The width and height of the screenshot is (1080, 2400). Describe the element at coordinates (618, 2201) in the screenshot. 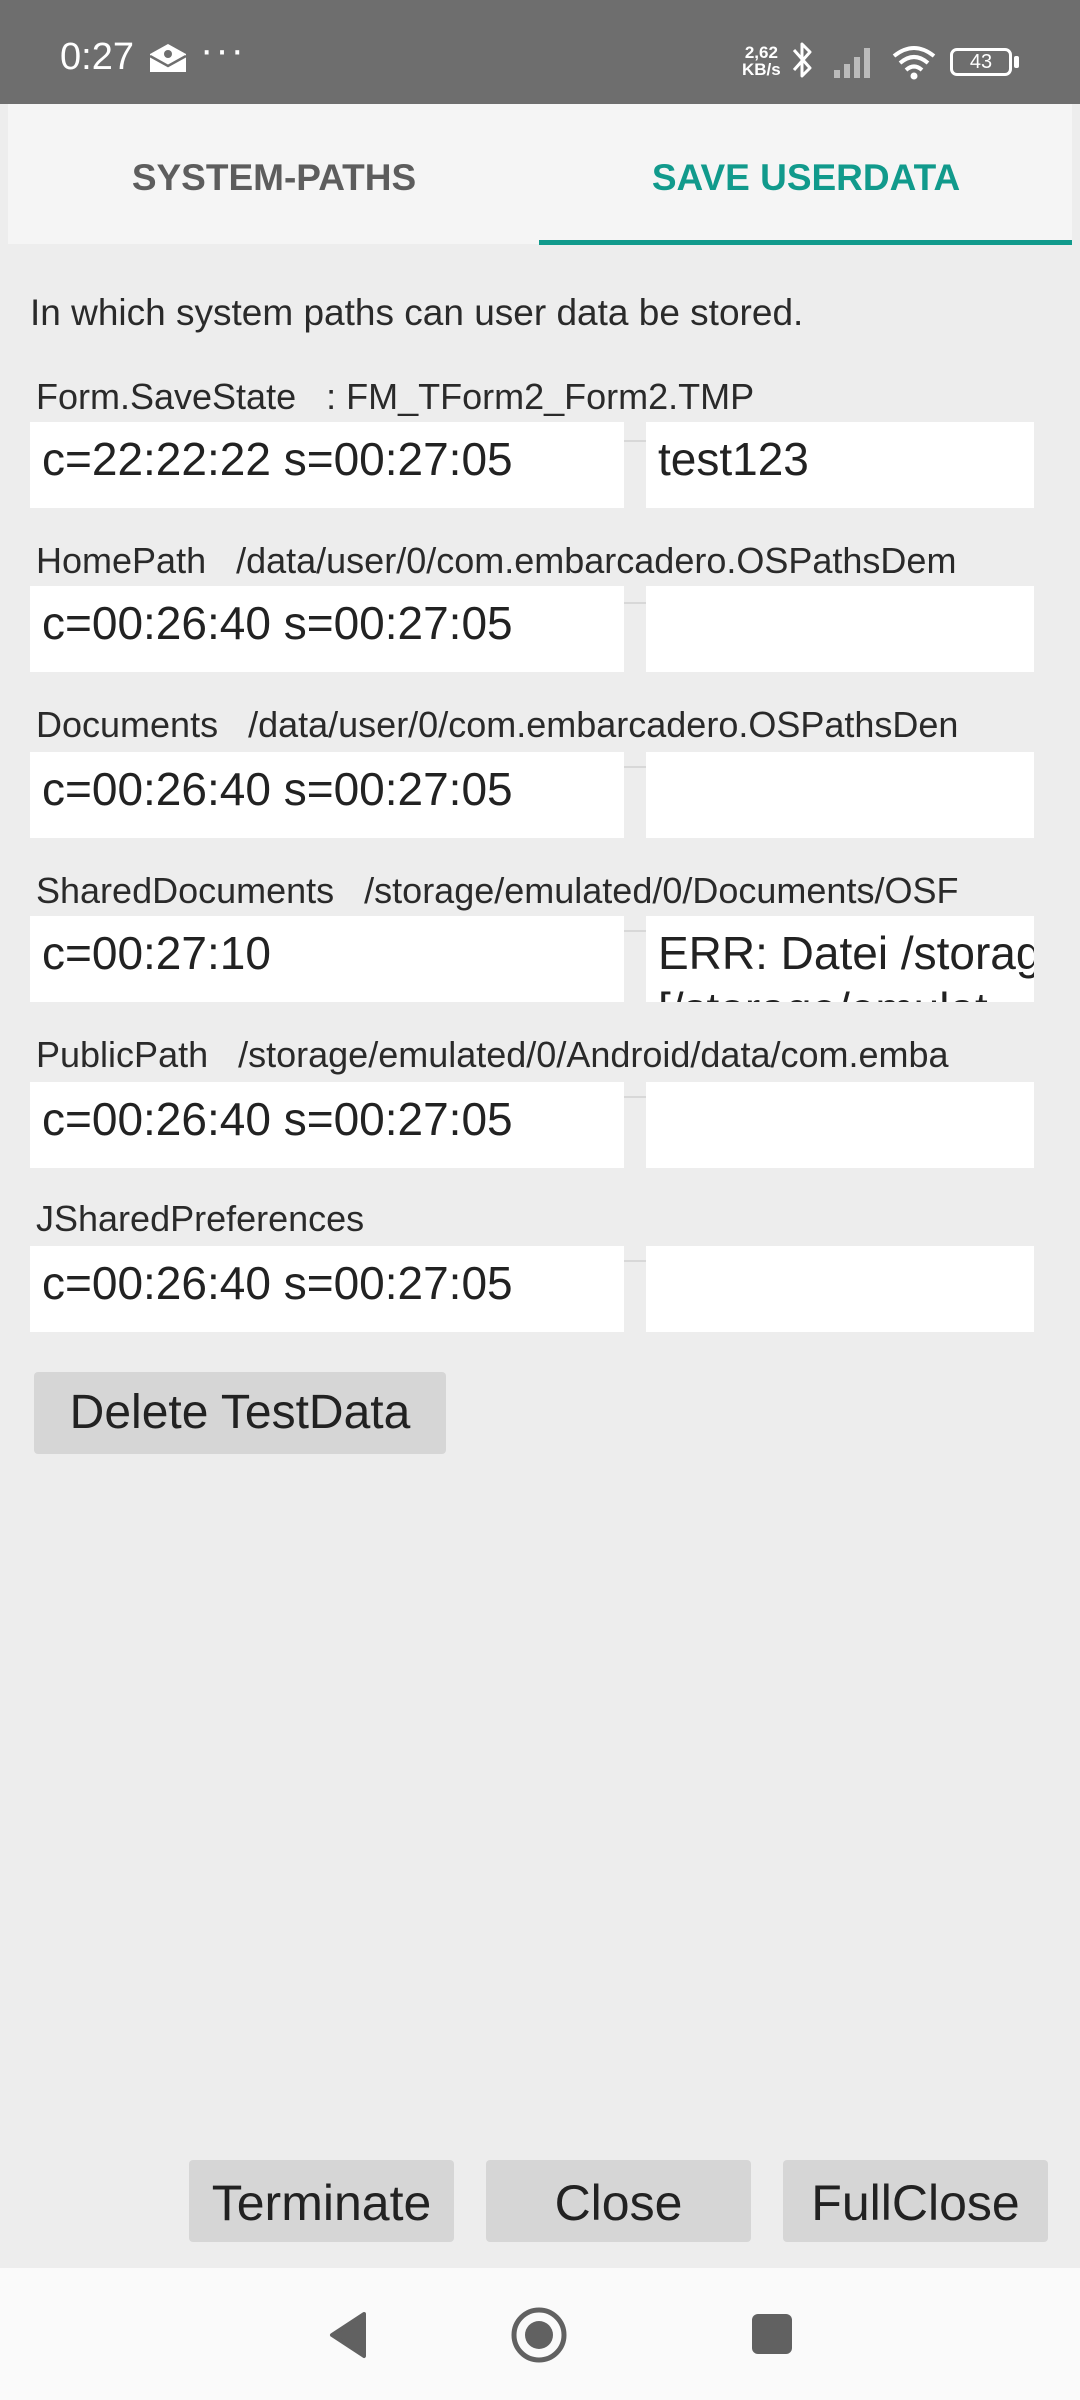

I see `close-button: Close` at that location.